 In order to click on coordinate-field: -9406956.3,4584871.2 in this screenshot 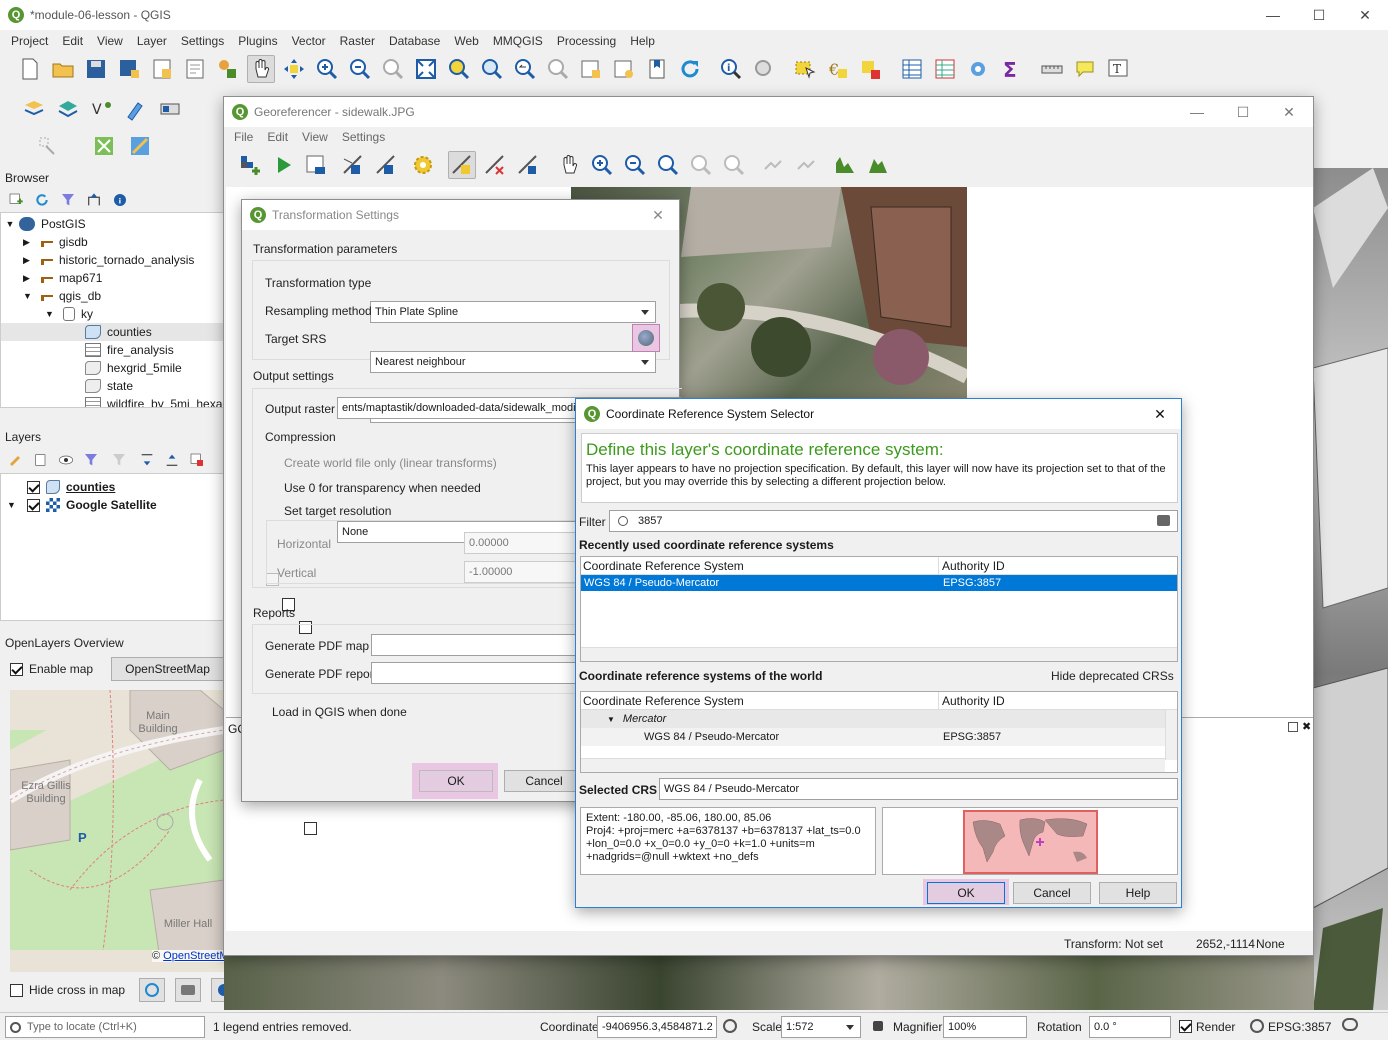, I will do `click(657, 1027)`.